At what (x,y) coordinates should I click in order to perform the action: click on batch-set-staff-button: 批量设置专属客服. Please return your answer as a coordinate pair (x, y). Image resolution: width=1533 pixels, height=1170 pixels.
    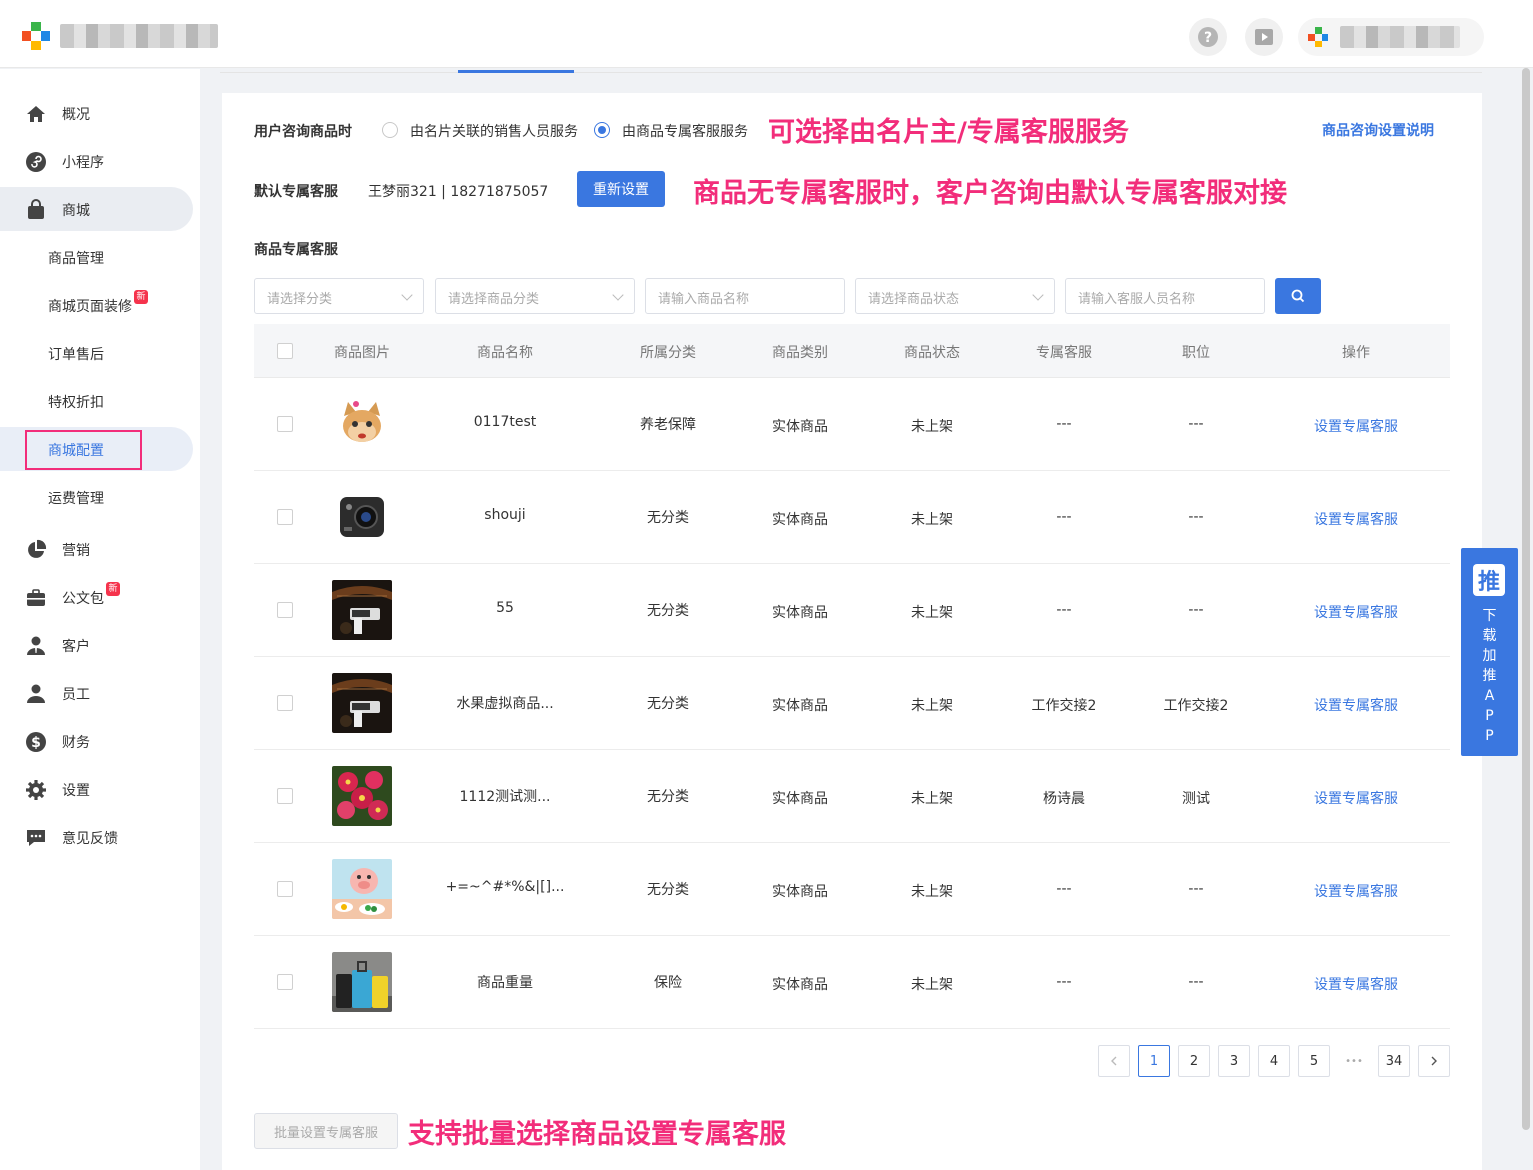
    Looking at the image, I should click on (326, 1131).